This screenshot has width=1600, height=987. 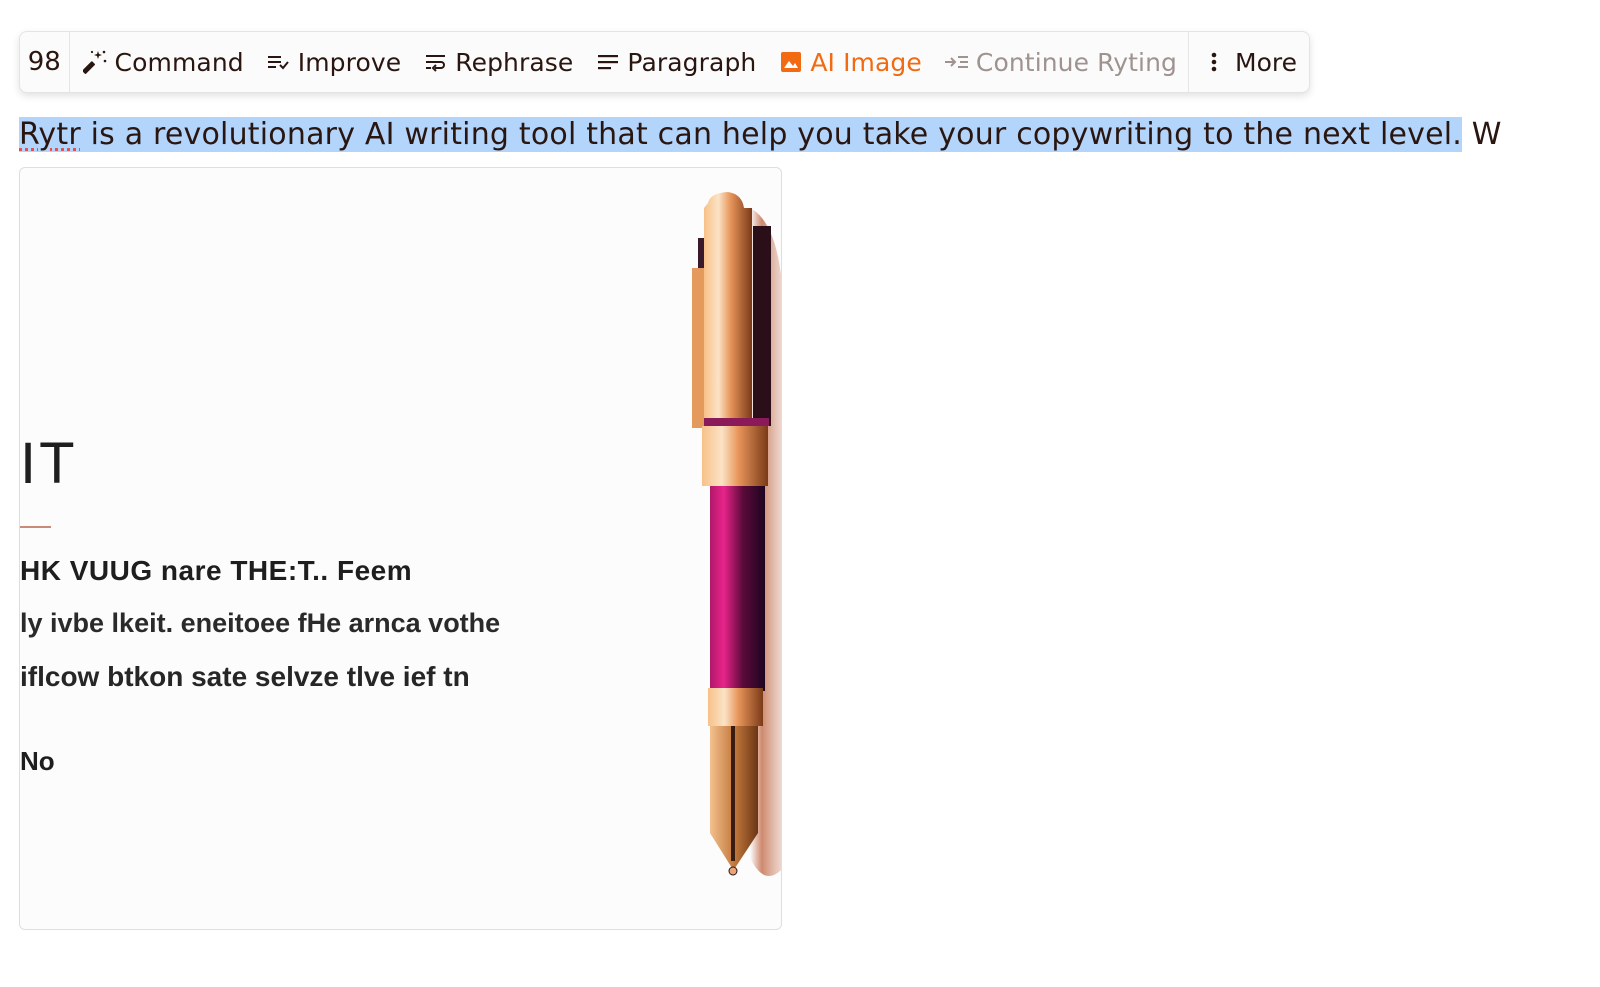 What do you see at coordinates (216, 570) in the screenshot?
I see `image-text-line: HK VUUG nare THE:T.. Feem` at bounding box center [216, 570].